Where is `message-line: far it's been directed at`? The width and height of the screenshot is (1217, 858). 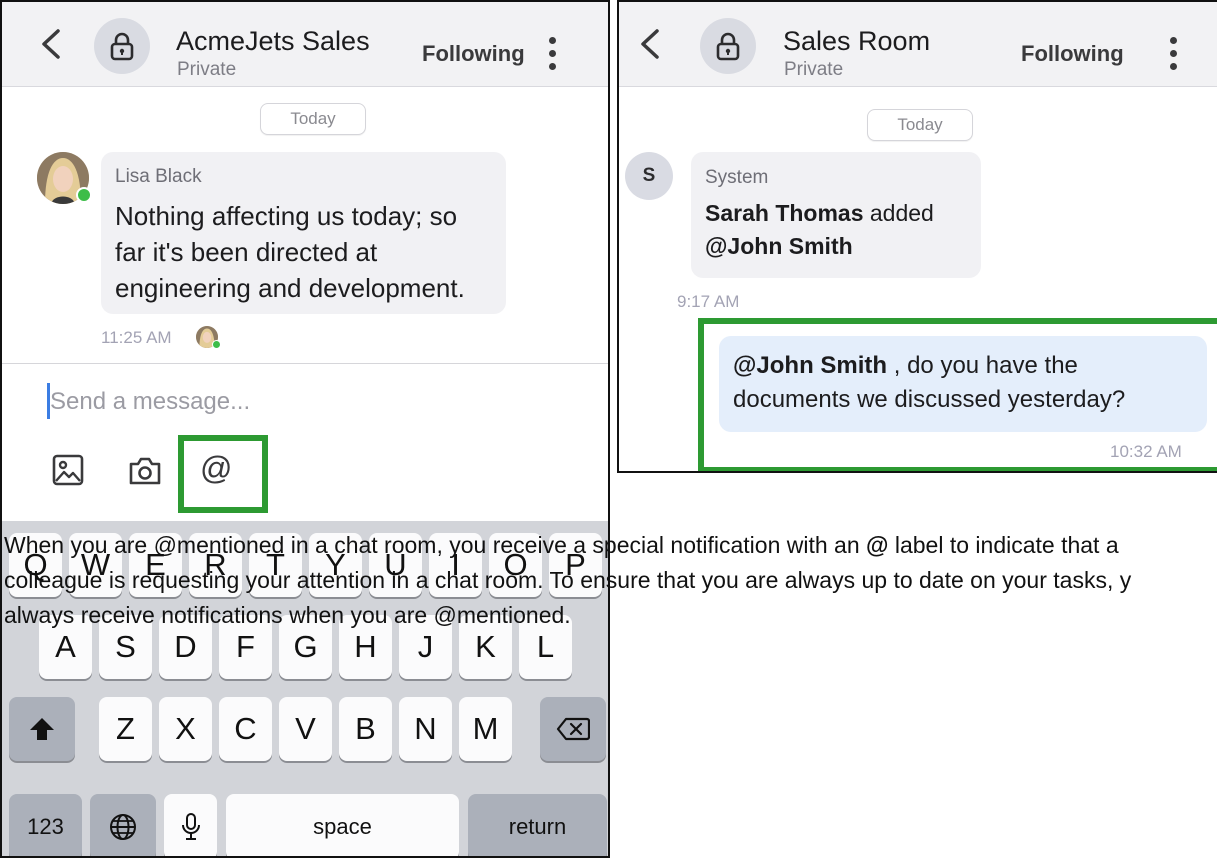
message-line: far it's been directed at is located at coordinates (246, 252).